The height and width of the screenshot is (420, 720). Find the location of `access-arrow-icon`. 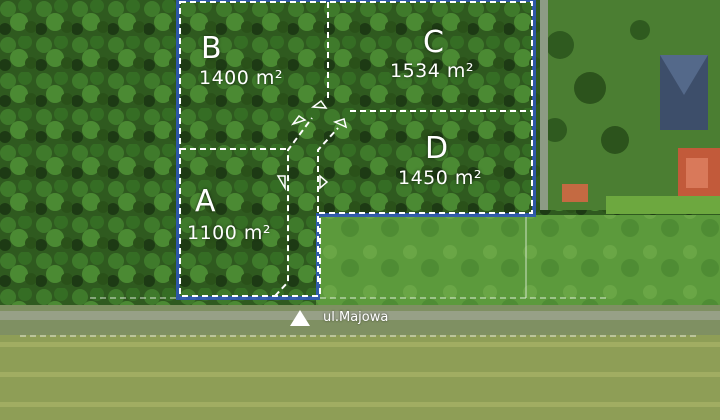

access-arrow-icon is located at coordinates (300, 318).